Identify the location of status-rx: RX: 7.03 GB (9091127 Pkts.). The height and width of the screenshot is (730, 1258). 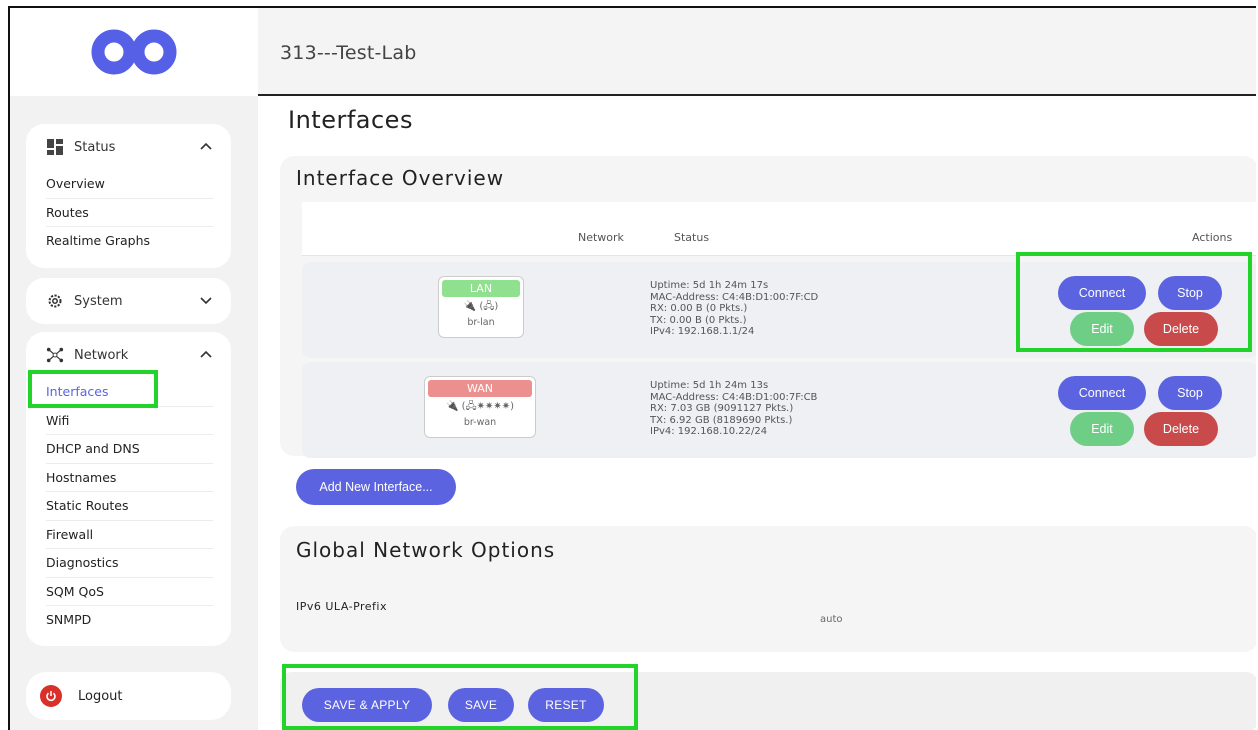
(722, 408).